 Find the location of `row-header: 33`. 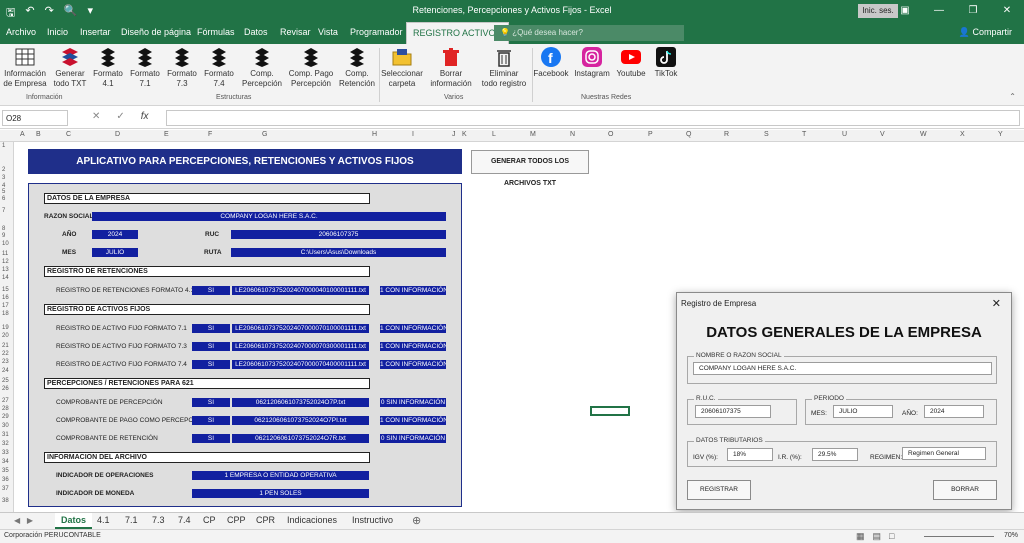

row-header: 33 is located at coordinates (5, 453).